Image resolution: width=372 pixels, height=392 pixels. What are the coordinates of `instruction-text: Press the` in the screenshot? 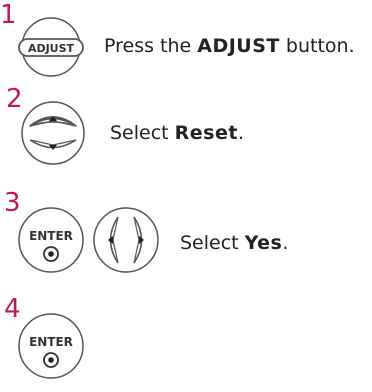 It's located at (151, 46).